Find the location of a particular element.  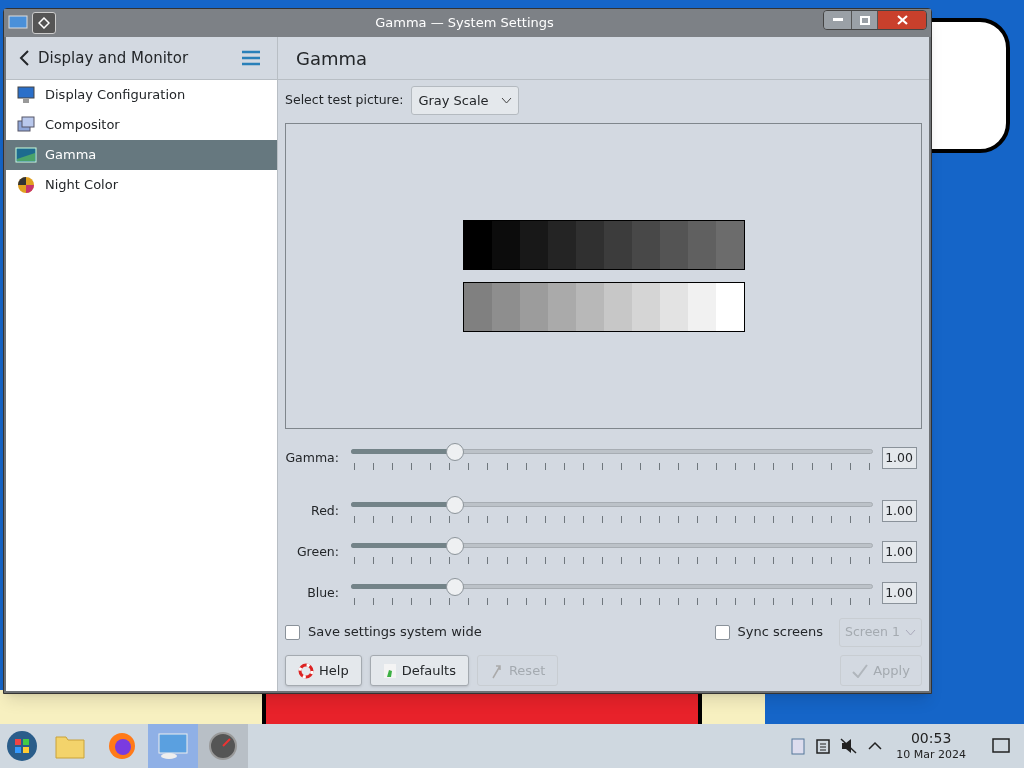

checkbox-label: Sync screens is located at coordinates (780, 632).